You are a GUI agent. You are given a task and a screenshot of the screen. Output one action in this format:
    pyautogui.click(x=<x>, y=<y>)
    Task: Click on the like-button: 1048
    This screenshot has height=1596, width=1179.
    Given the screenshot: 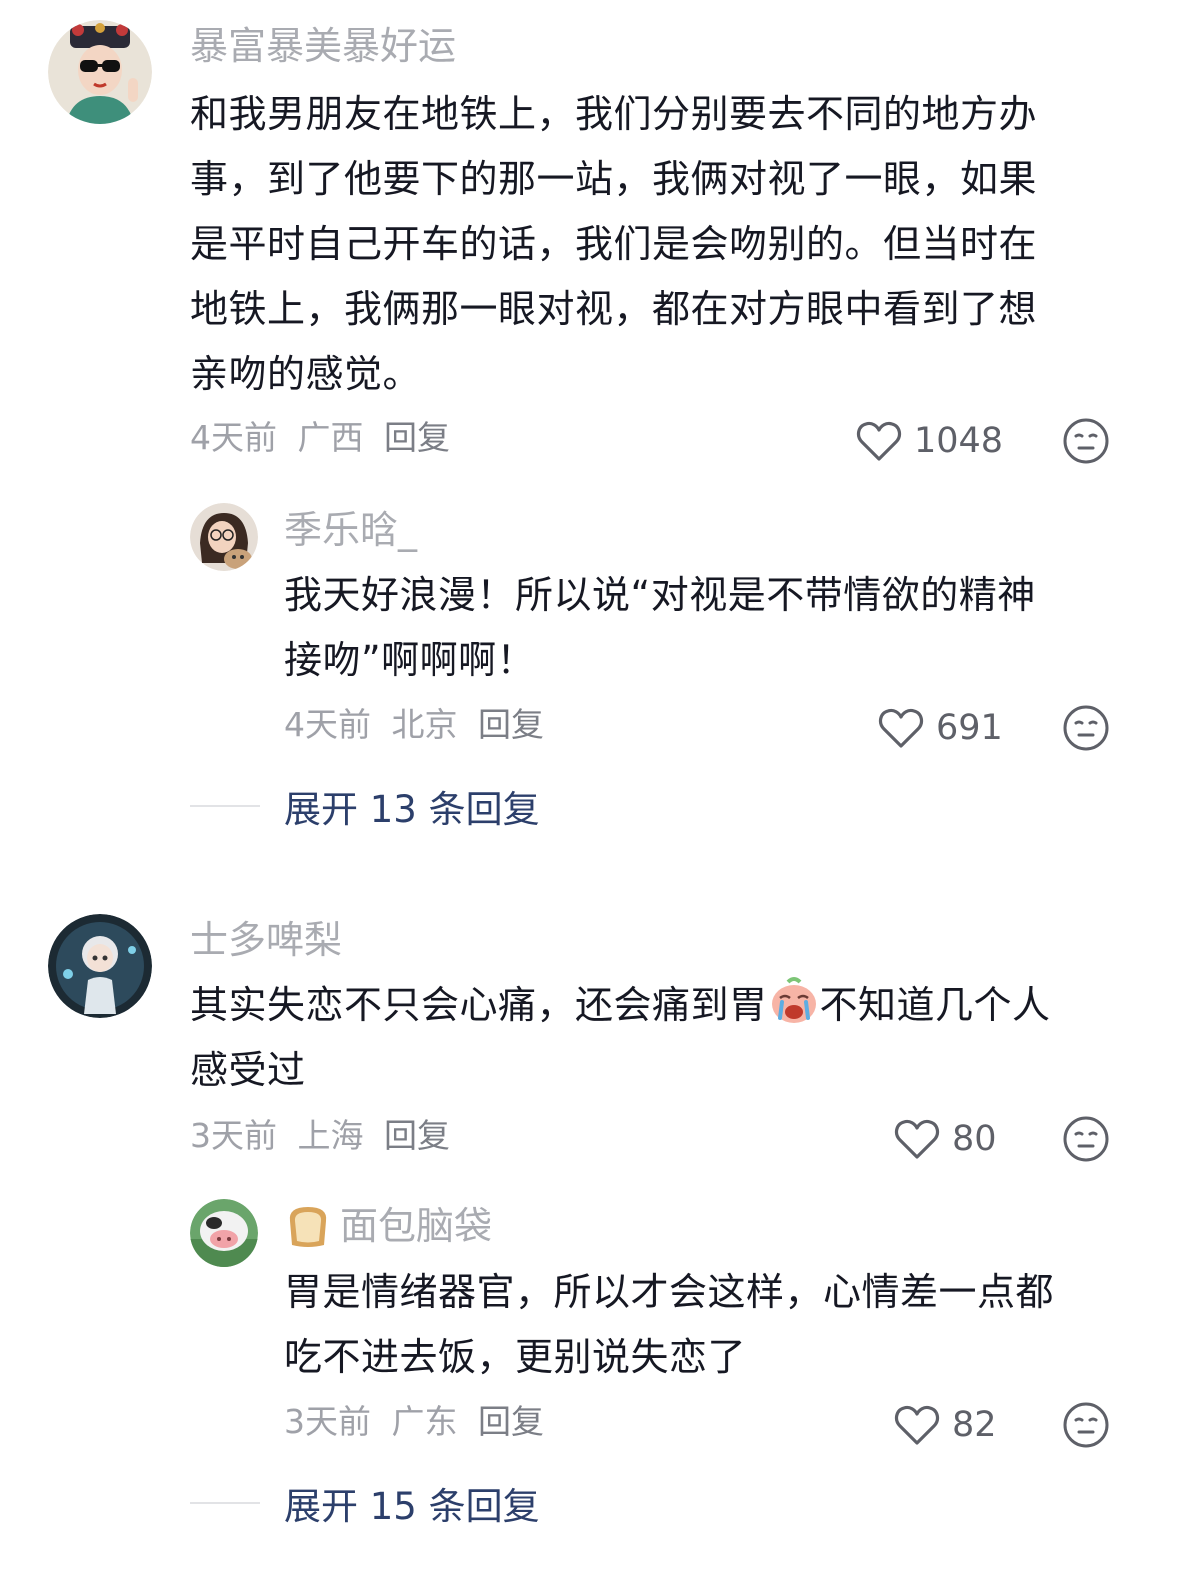 What is the action you would take?
    pyautogui.click(x=929, y=441)
    